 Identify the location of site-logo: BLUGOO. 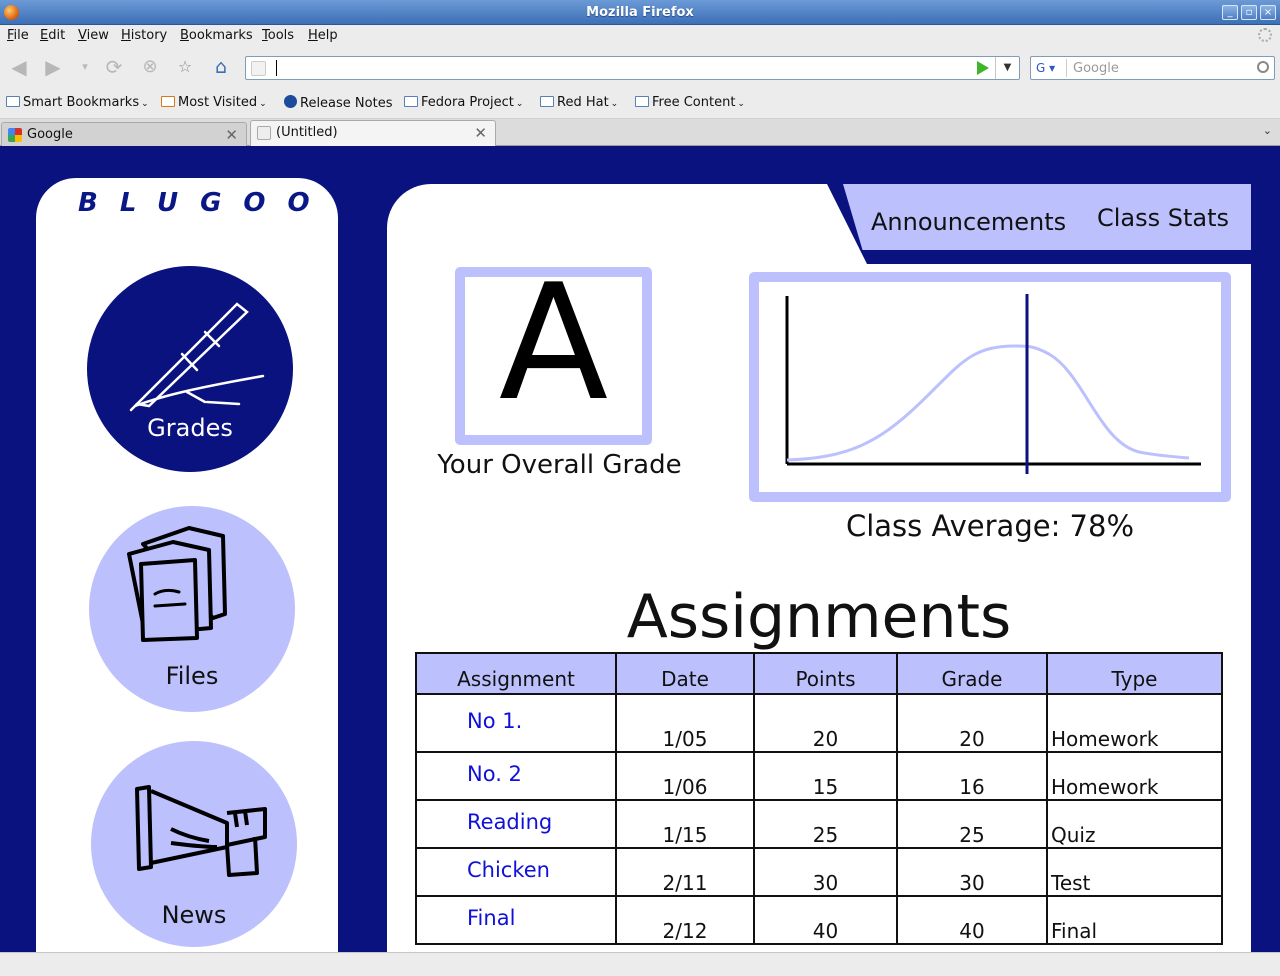
(187, 203).